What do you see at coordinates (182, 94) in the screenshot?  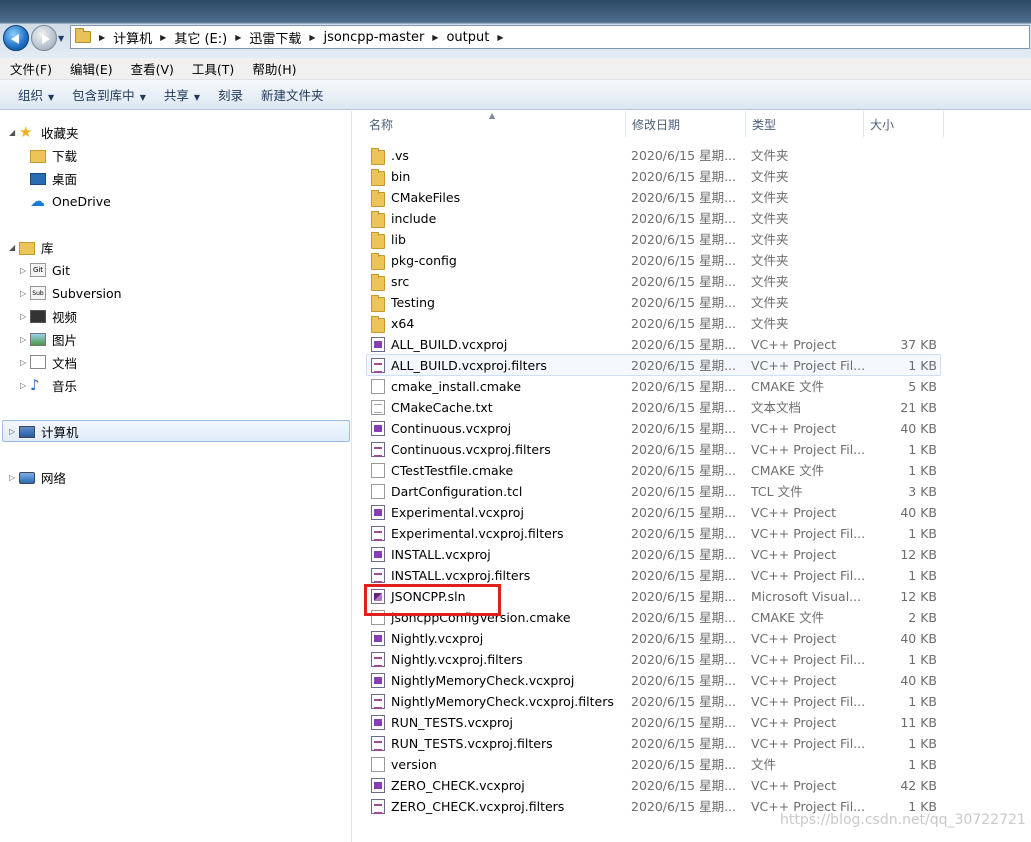 I see `share-button: 共享 ▼` at bounding box center [182, 94].